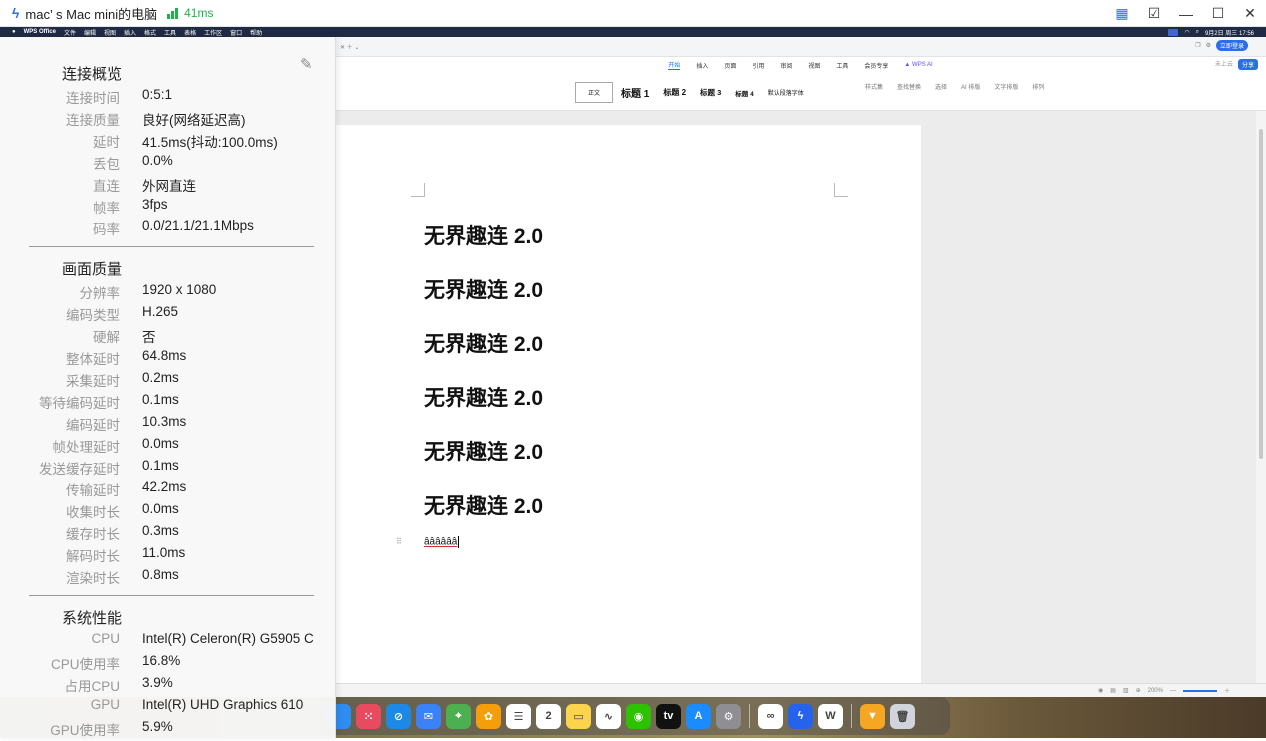  Describe the element at coordinates (710, 92) in the screenshot. I see `style-heading-3: 标题 3` at that location.